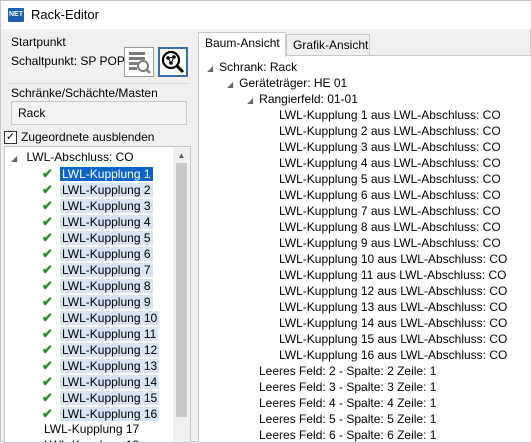  I want to click on tree-item-kupplung-assignment: LWL-Kupplung 7 aus LWL-Abschluss: CO, so click(390, 211).